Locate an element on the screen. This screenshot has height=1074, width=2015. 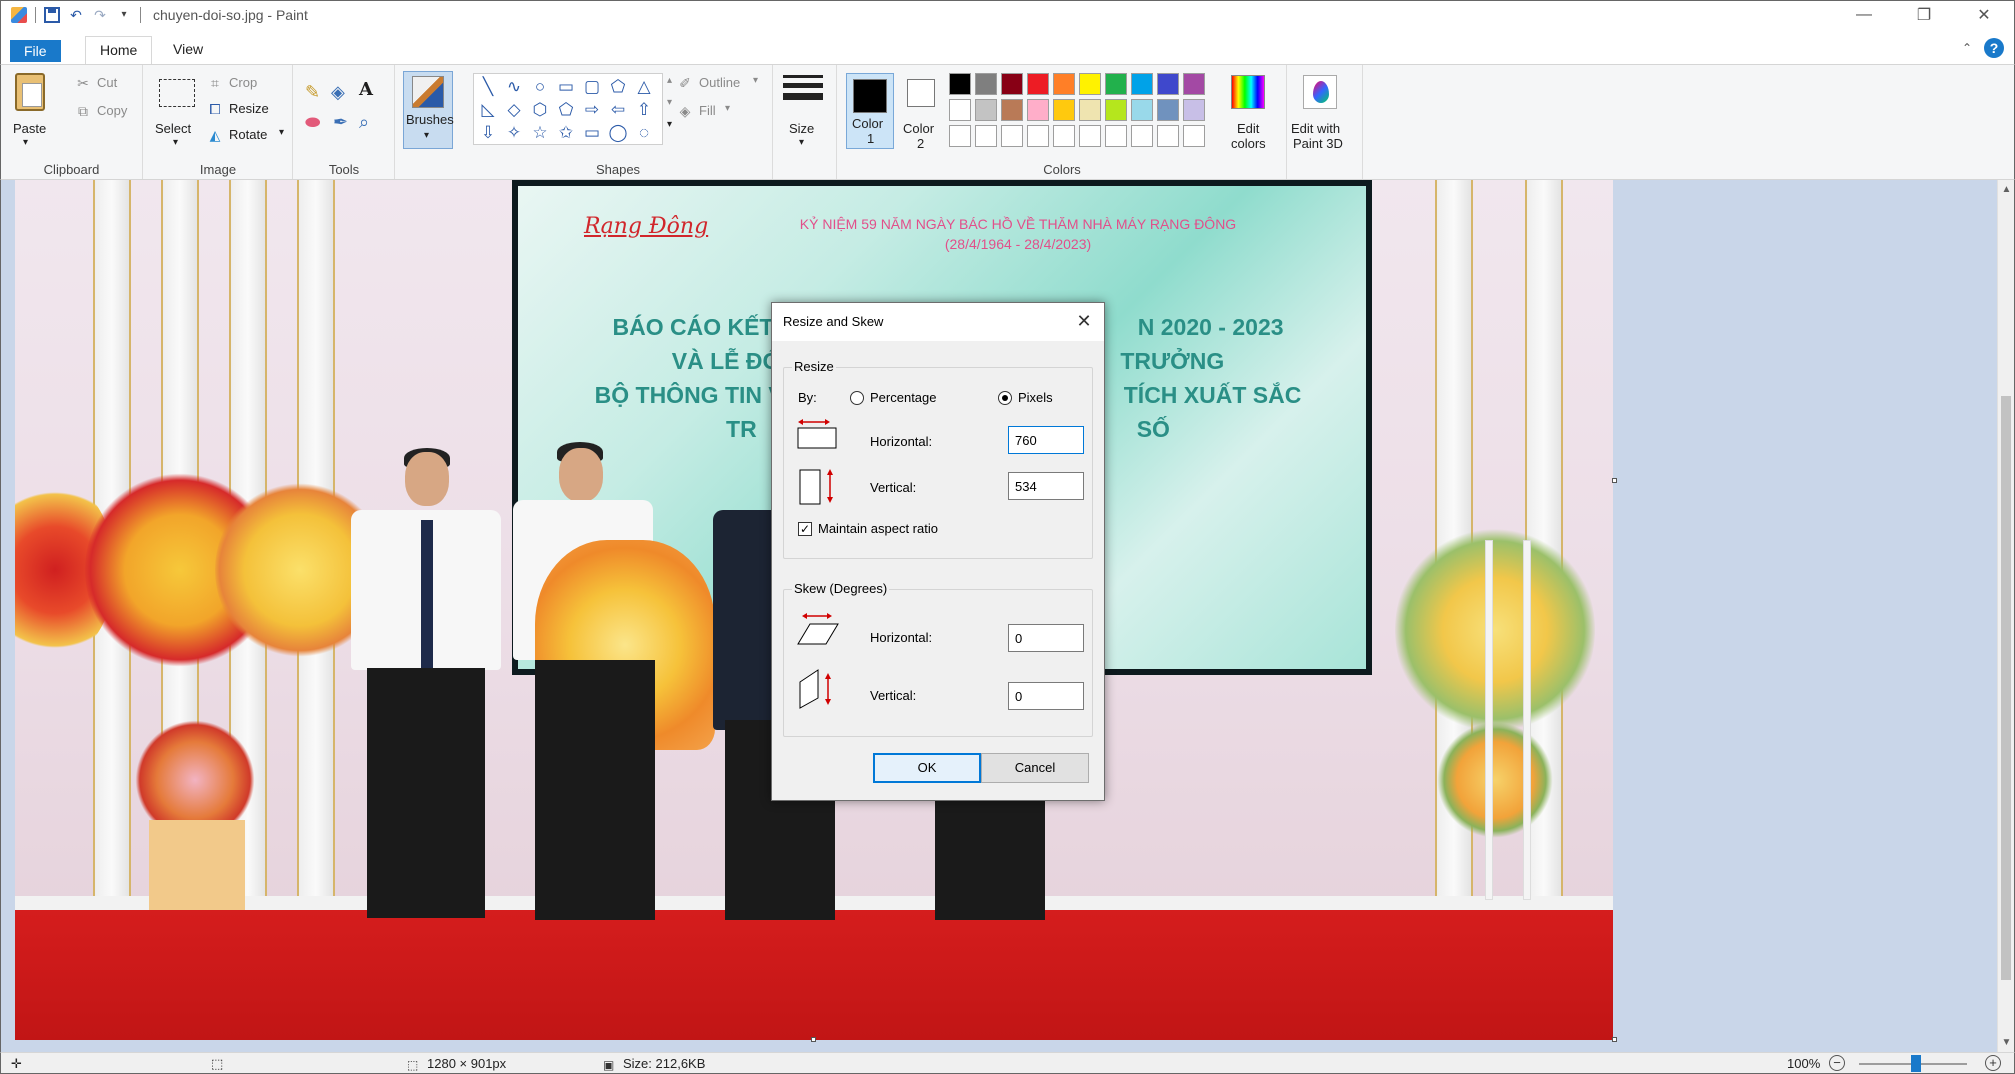
scroll-down-icon: ▼ is located at coordinates (2006, 1042).